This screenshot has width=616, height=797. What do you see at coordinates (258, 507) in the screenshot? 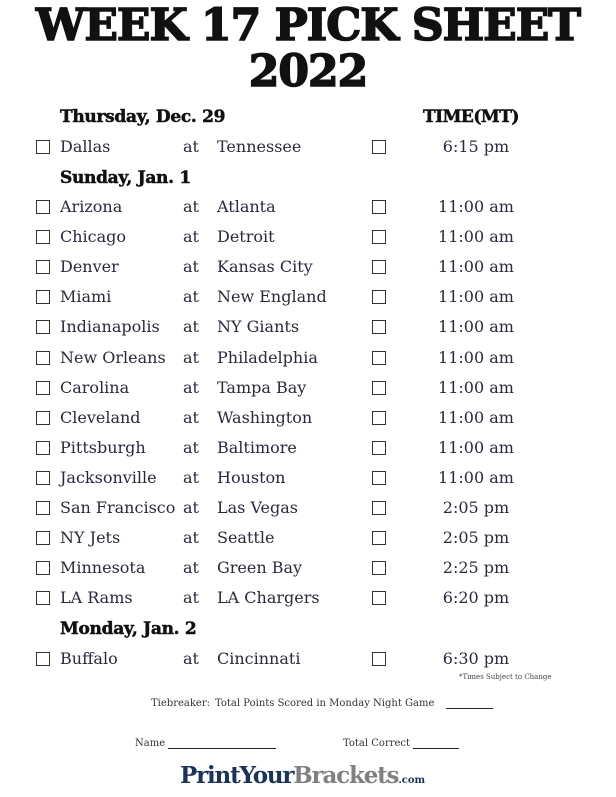
I see `home-team: Las Vegas` at bounding box center [258, 507].